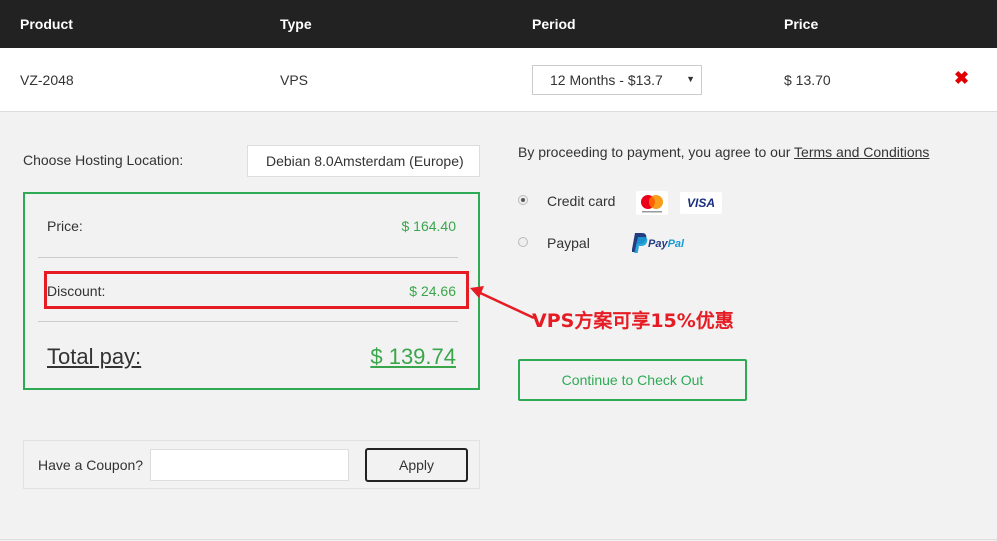 This screenshot has height=541, width=997. Describe the element at coordinates (523, 242) in the screenshot. I see `paypal-radio` at that location.